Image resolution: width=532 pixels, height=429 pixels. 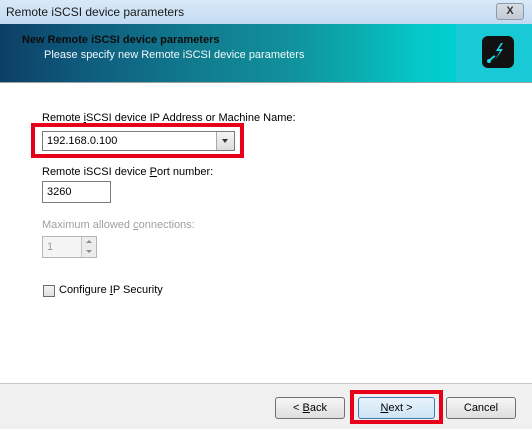 What do you see at coordinates (50, 247) in the screenshot?
I see `max-connections-value: 1` at bounding box center [50, 247].